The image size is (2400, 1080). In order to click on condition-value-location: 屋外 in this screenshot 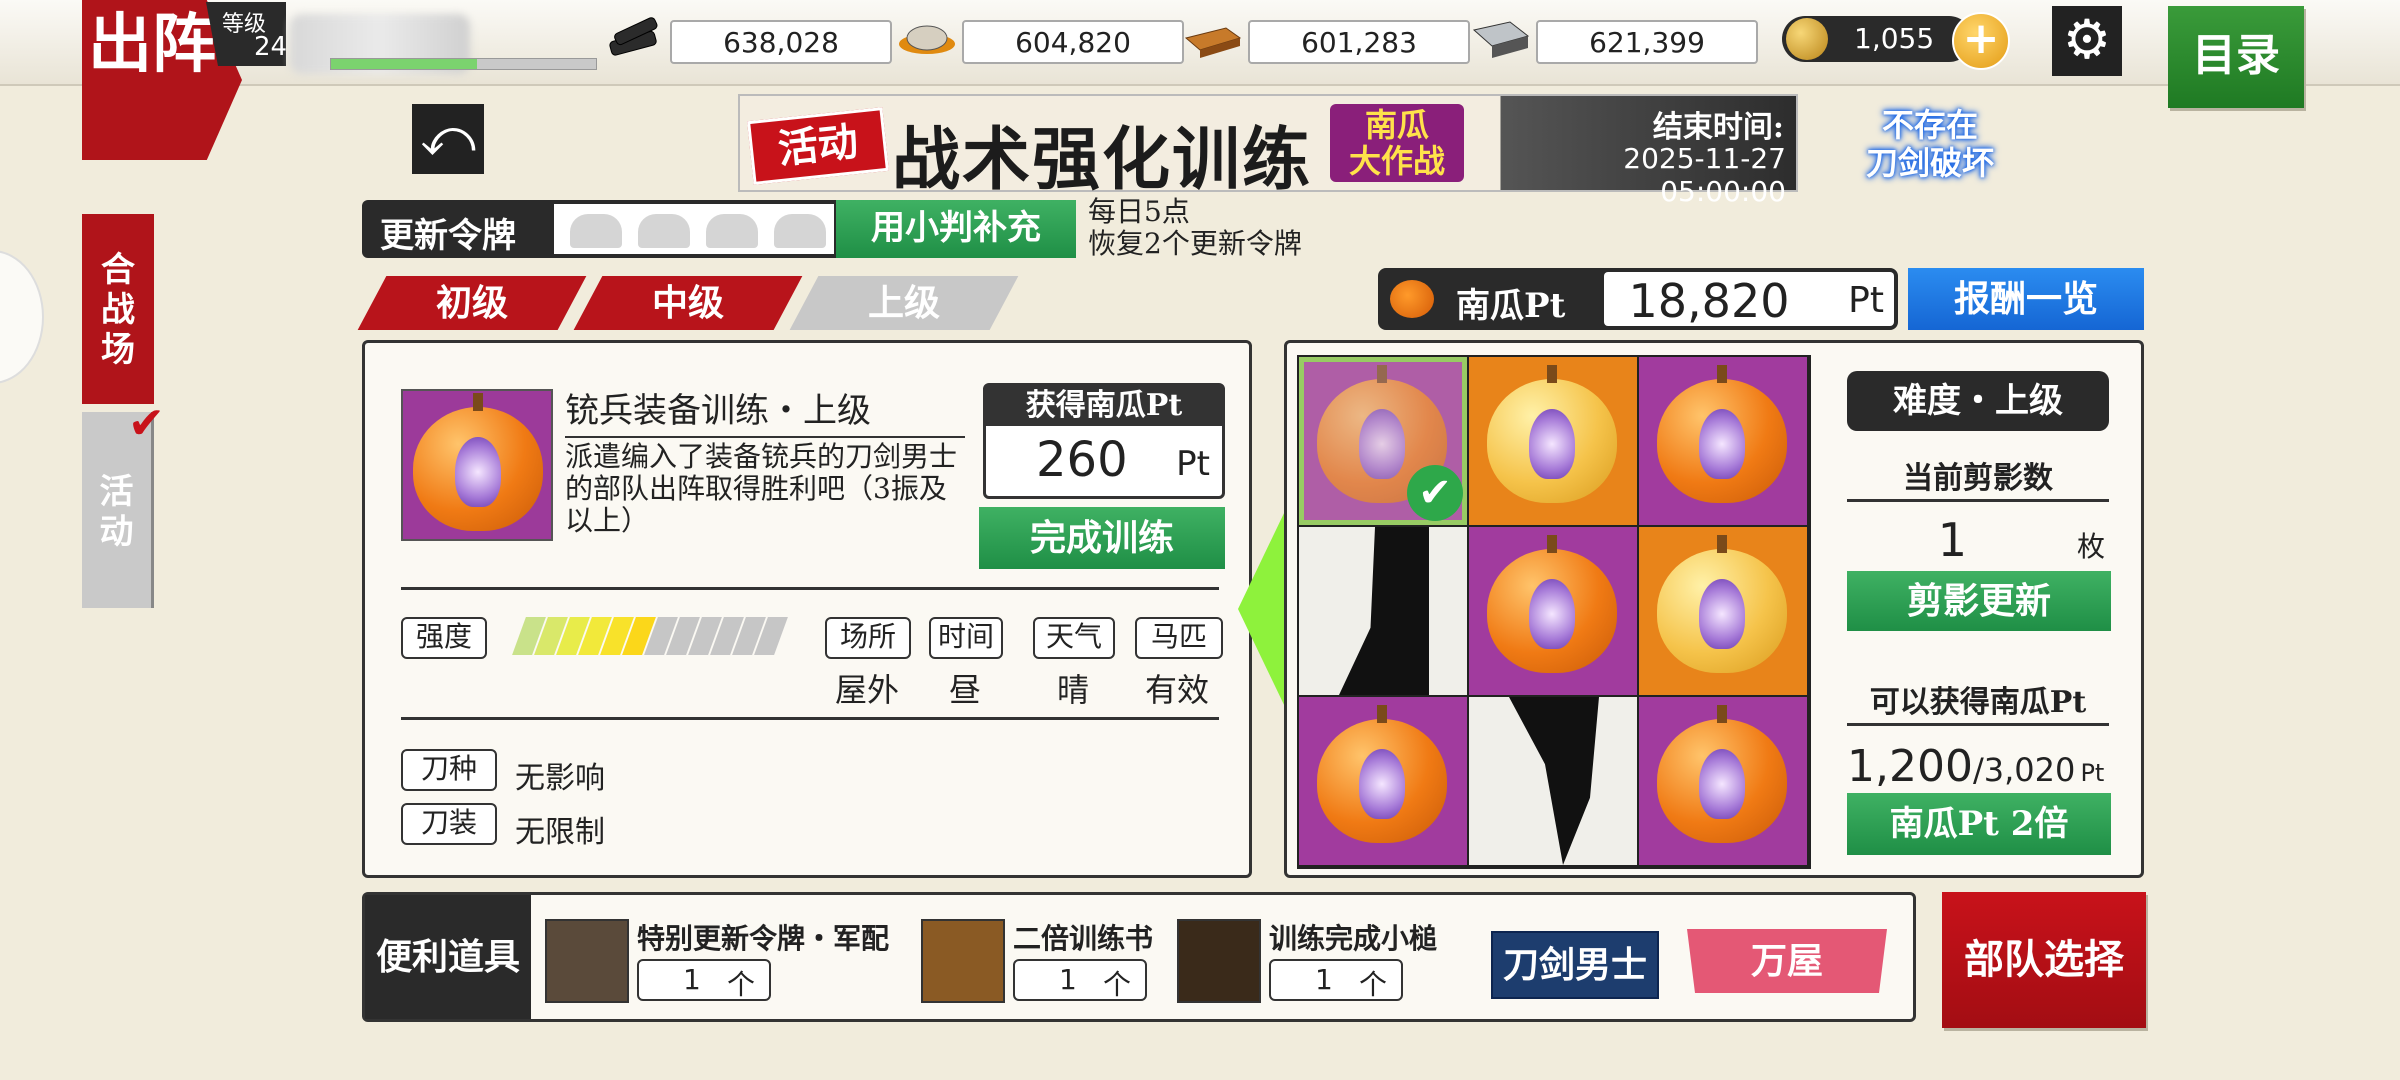, I will do `click(866, 690)`.